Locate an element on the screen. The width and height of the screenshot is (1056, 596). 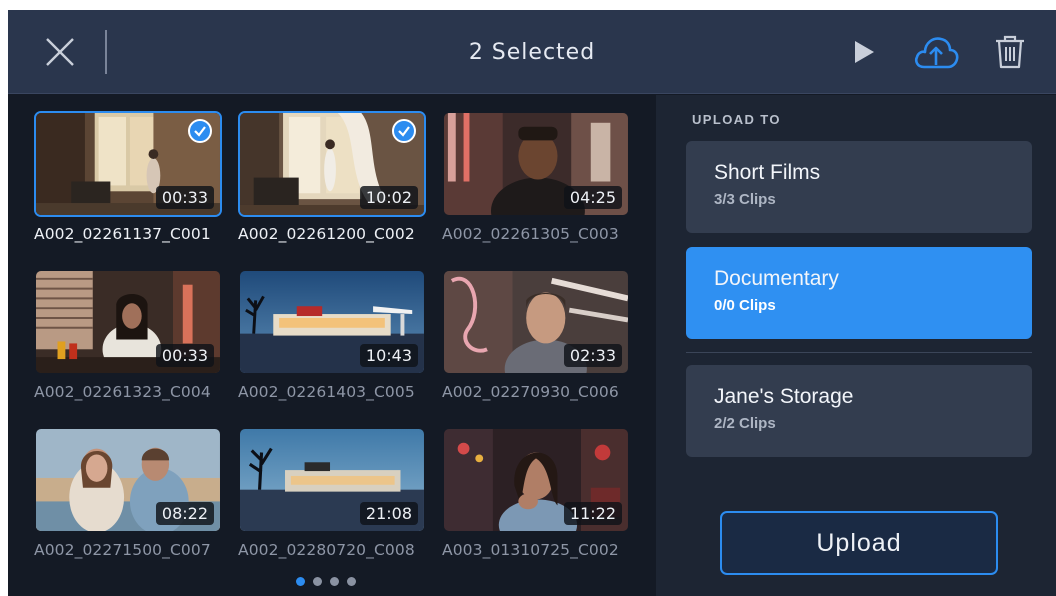
clip-thumbnail: 10:43 is located at coordinates (332, 322).